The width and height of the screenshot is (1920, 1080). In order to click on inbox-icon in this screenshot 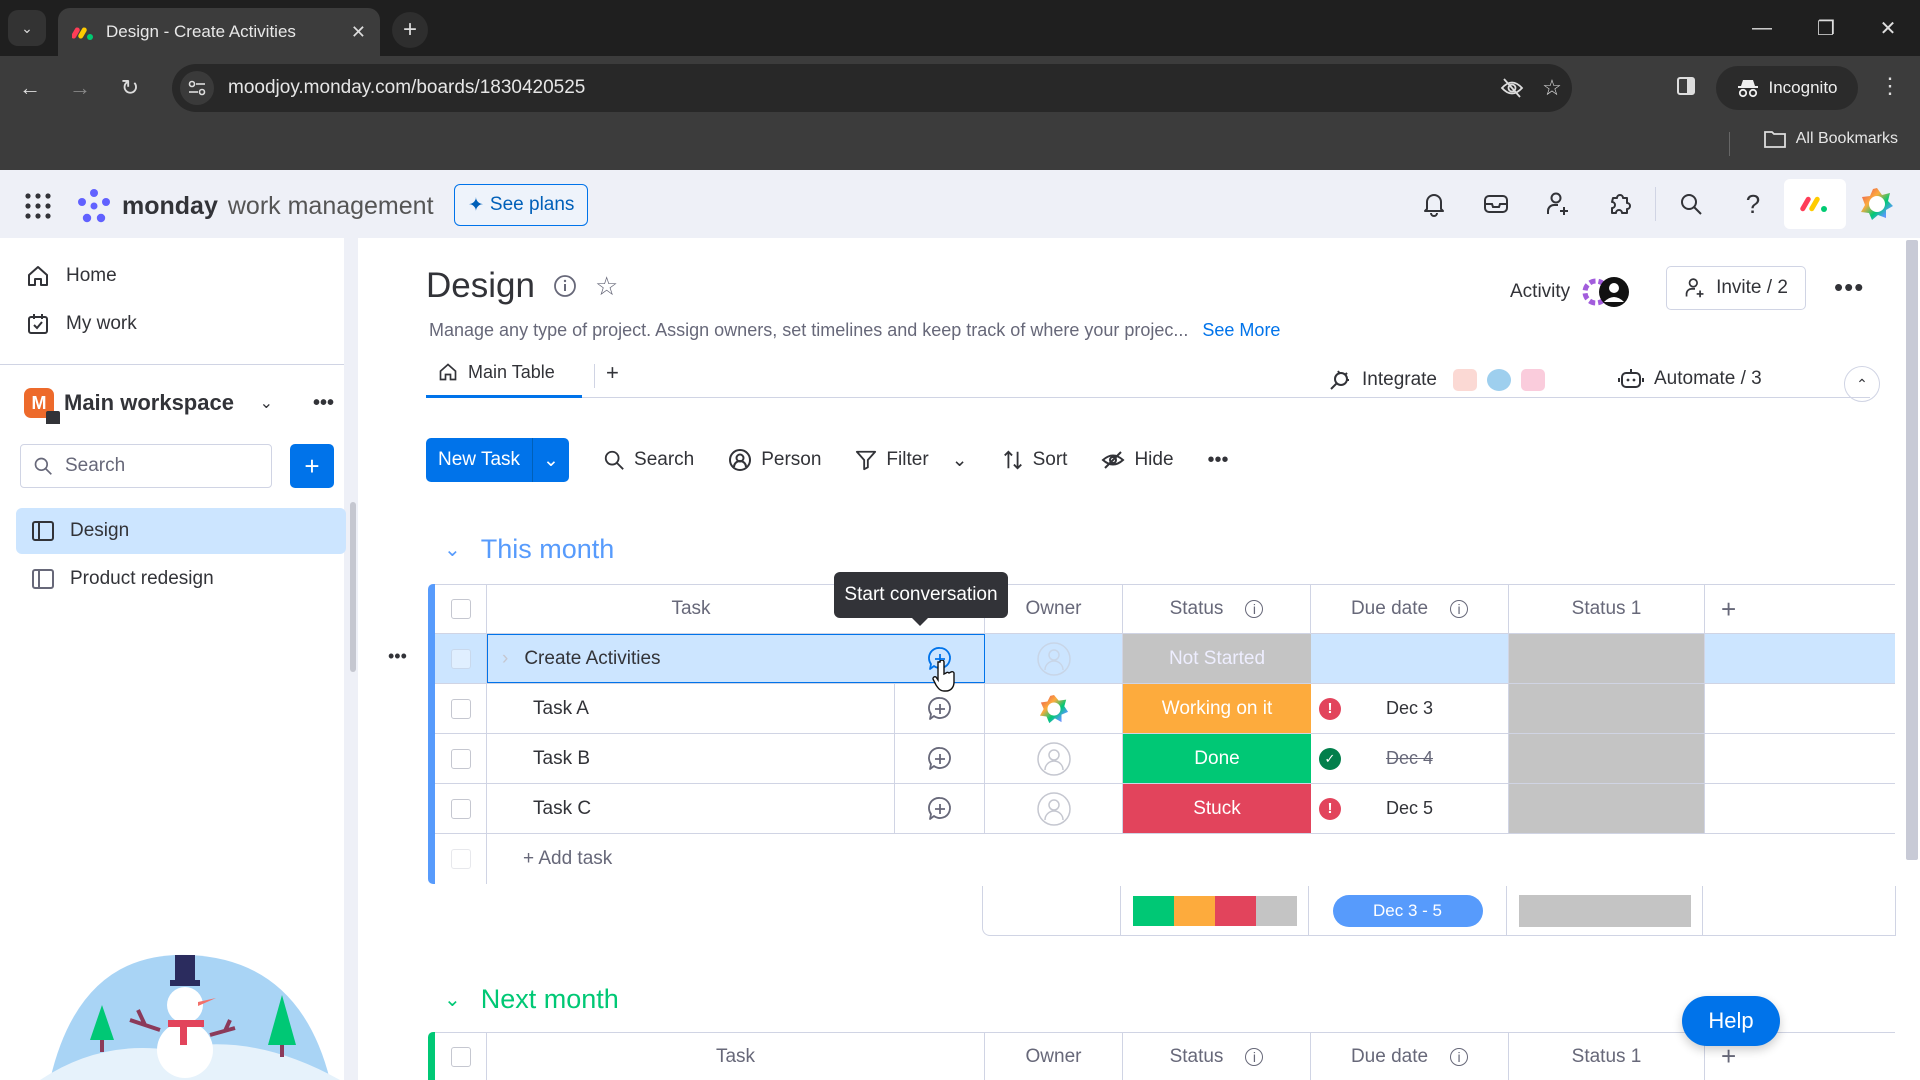, I will do `click(1496, 204)`.